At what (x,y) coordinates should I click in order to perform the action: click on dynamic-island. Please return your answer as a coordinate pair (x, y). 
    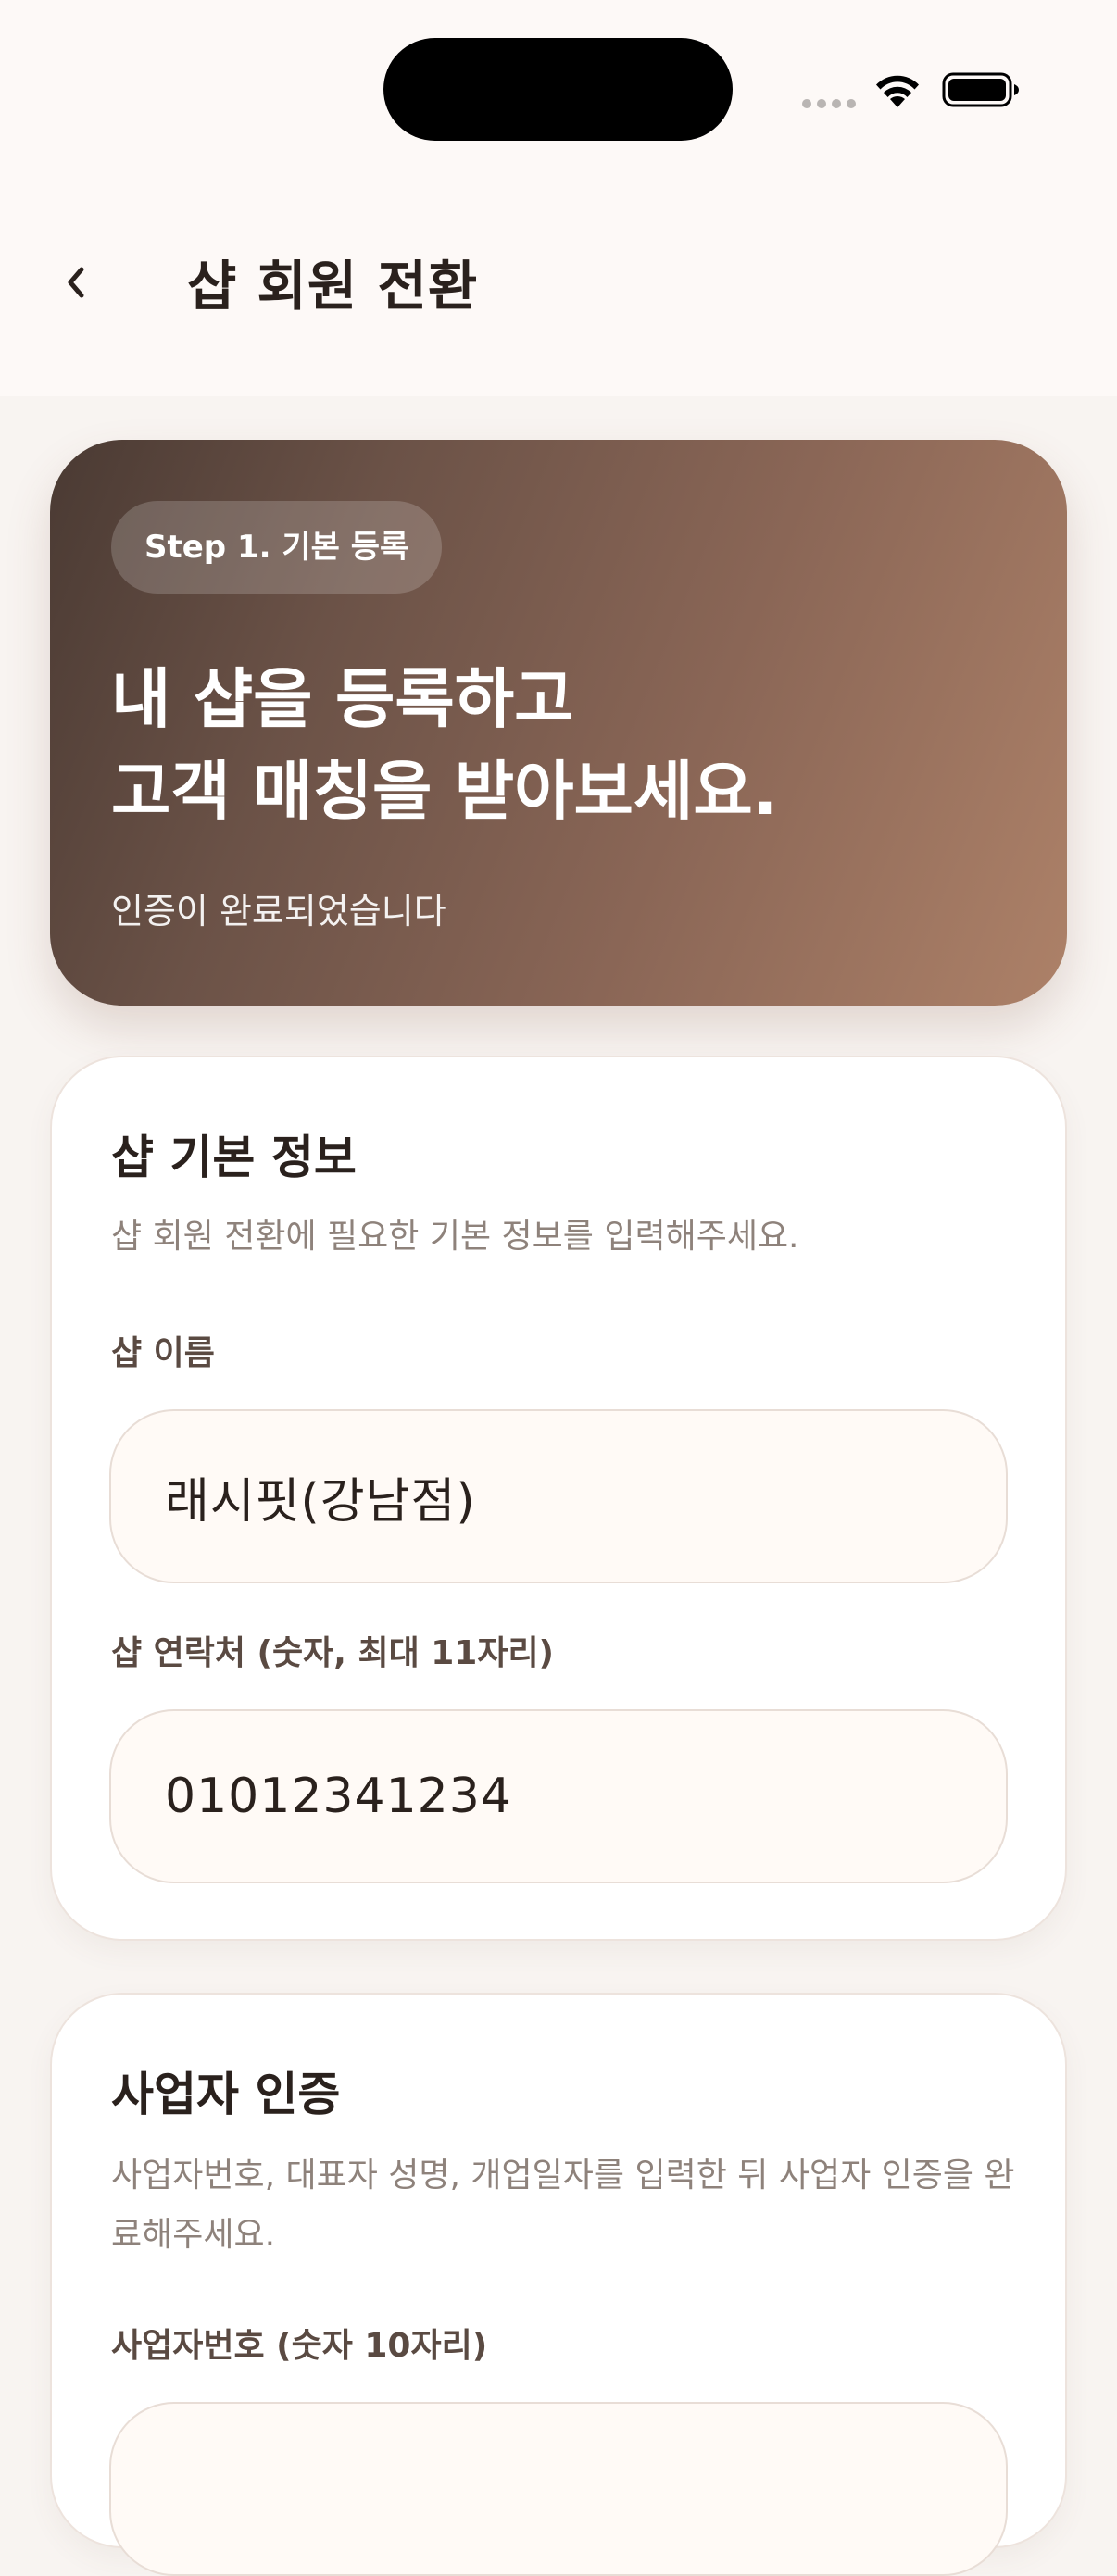
    Looking at the image, I should click on (558, 89).